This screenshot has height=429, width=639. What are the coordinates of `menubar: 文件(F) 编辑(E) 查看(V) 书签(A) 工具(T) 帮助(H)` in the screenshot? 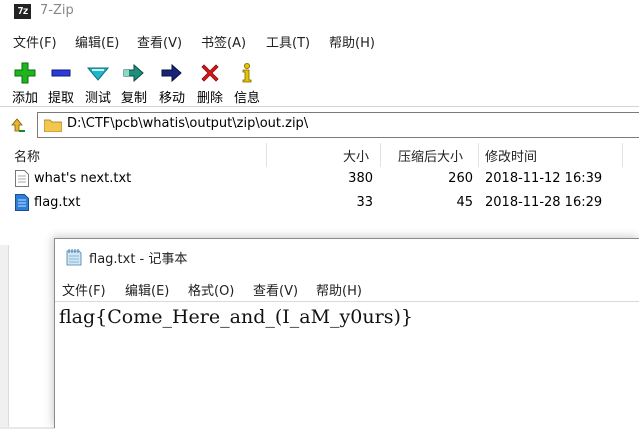 It's located at (319, 41).